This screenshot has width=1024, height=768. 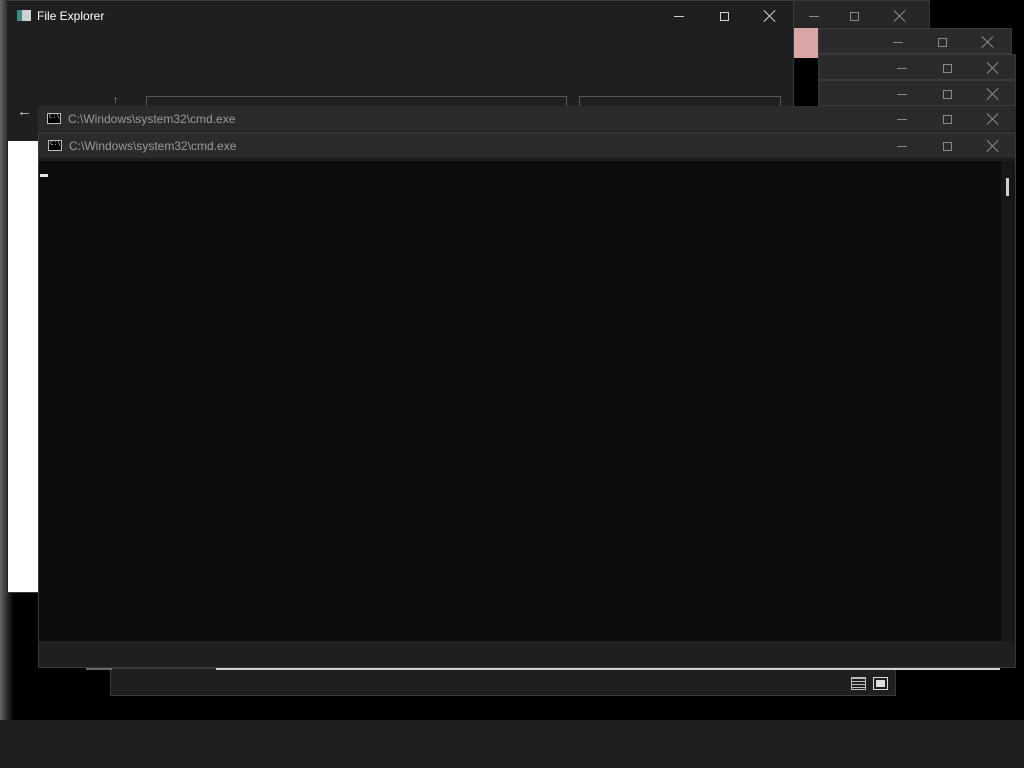 I want to click on window-title: File Explorer, so click(x=71, y=16).